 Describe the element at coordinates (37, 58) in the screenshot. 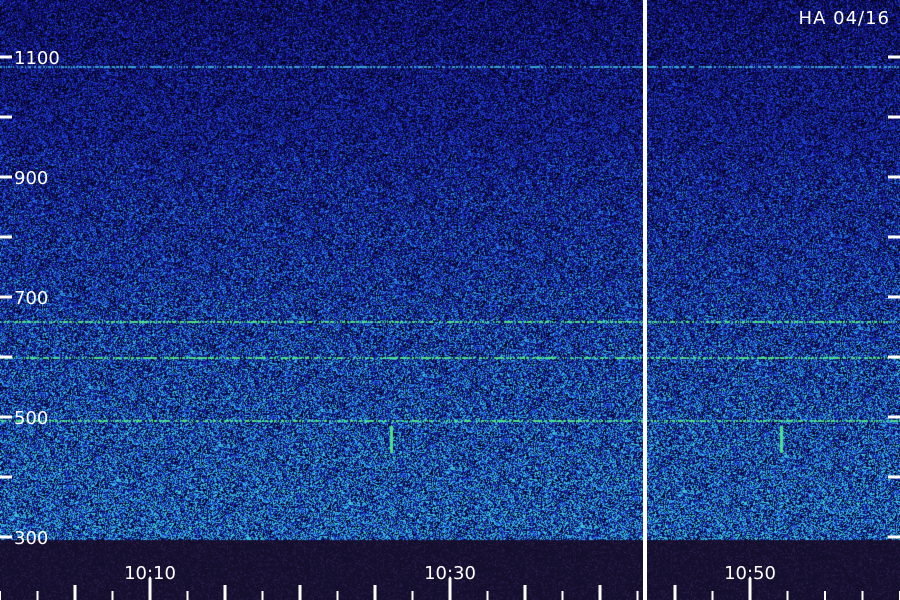

I see `y-tick-label-1100: 1100` at that location.